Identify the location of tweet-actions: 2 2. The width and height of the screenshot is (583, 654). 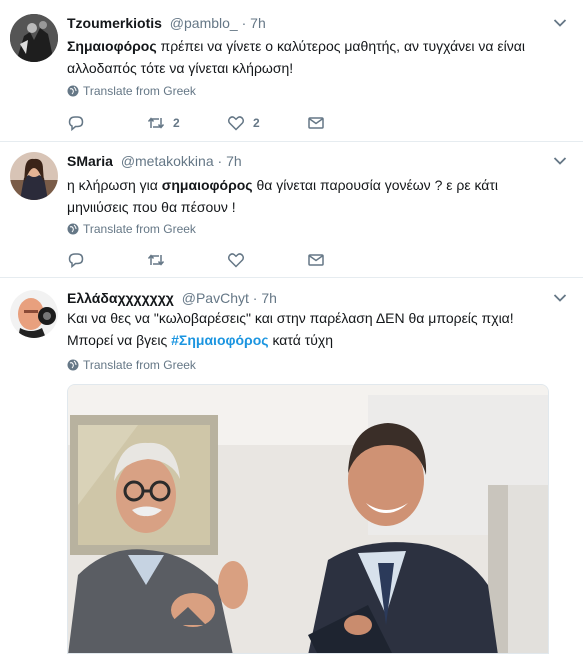
(227, 123).